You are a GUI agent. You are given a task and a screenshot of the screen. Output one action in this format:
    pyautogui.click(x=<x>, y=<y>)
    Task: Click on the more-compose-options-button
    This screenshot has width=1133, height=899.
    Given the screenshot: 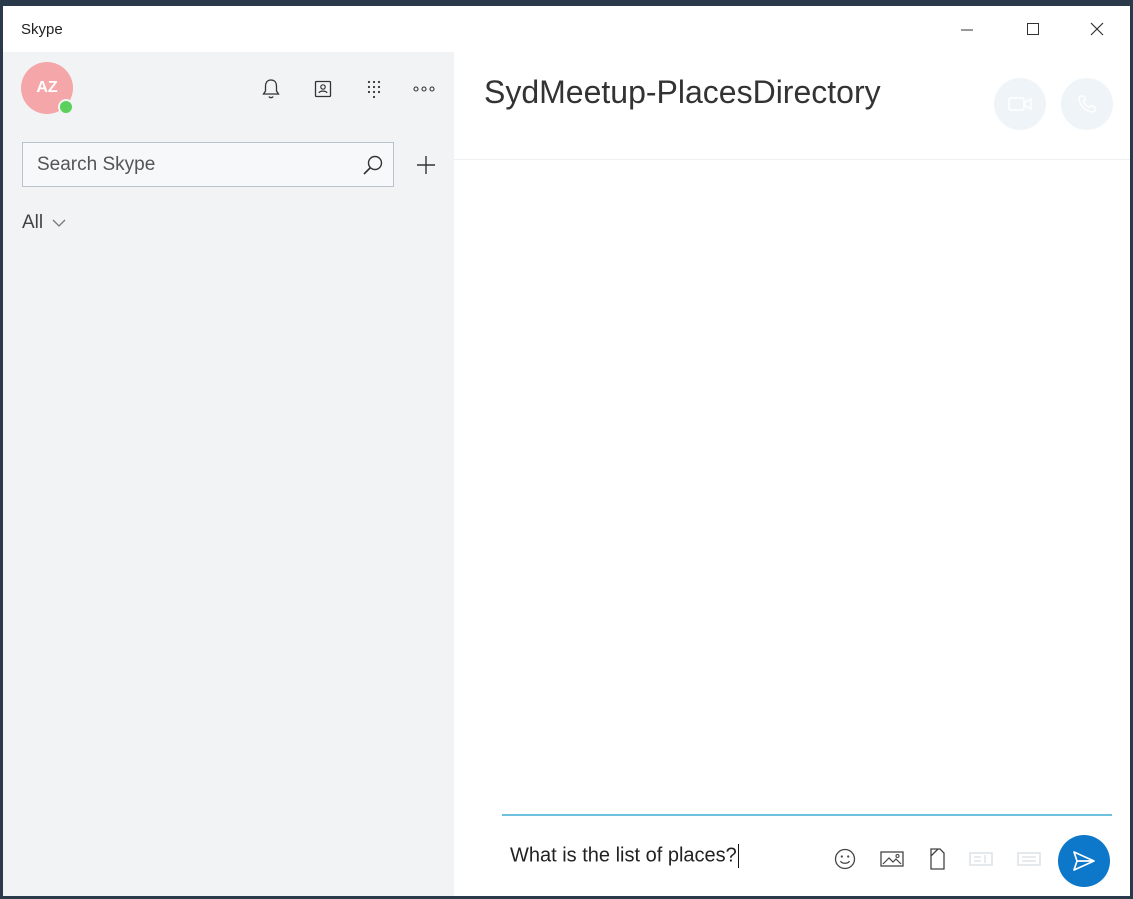 What is the action you would take?
    pyautogui.click(x=1029, y=859)
    